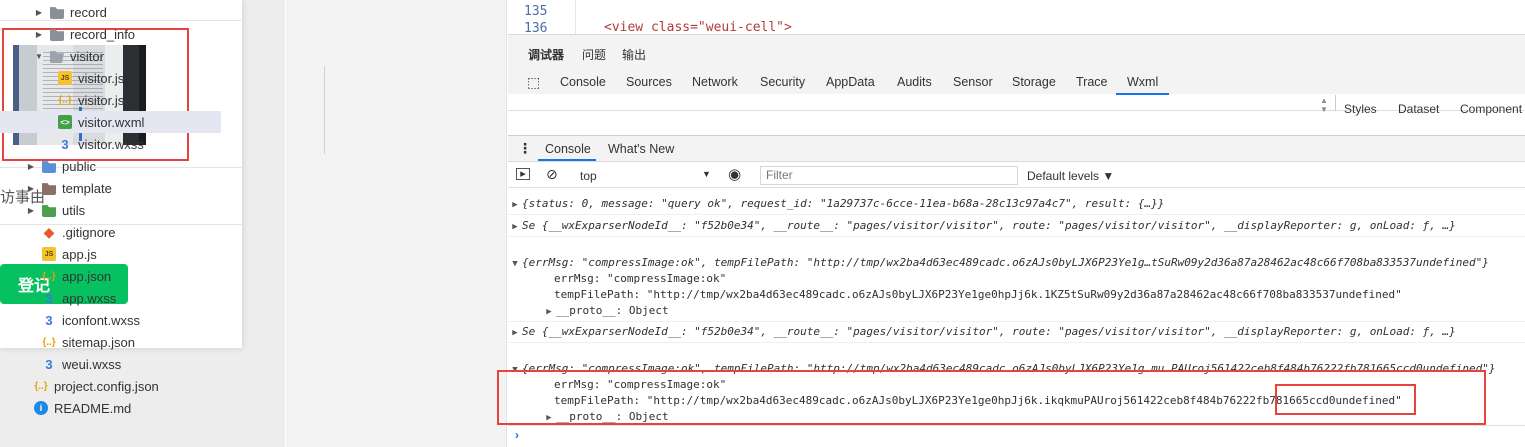 The width and height of the screenshot is (1525, 447). What do you see at coordinates (889, 175) in the screenshot?
I see `filter-input: Filter` at bounding box center [889, 175].